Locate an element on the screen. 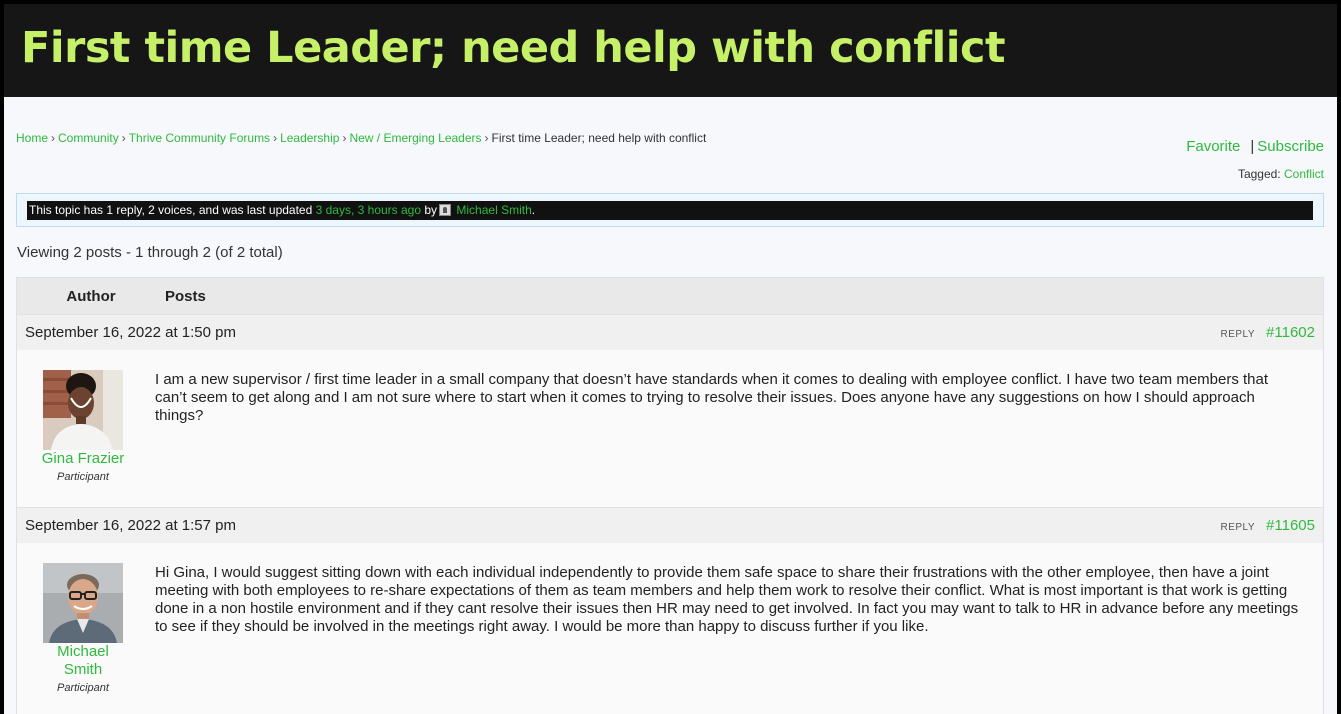 The image size is (1341, 714). author-name-link: Michael Smith is located at coordinates (83, 661).